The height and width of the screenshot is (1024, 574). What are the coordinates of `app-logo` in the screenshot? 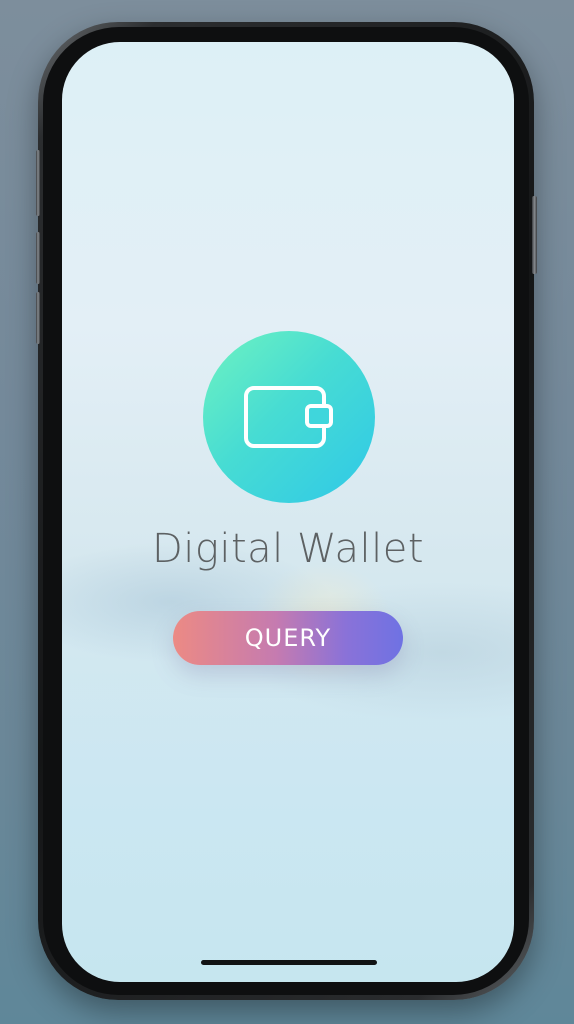 It's located at (289, 417).